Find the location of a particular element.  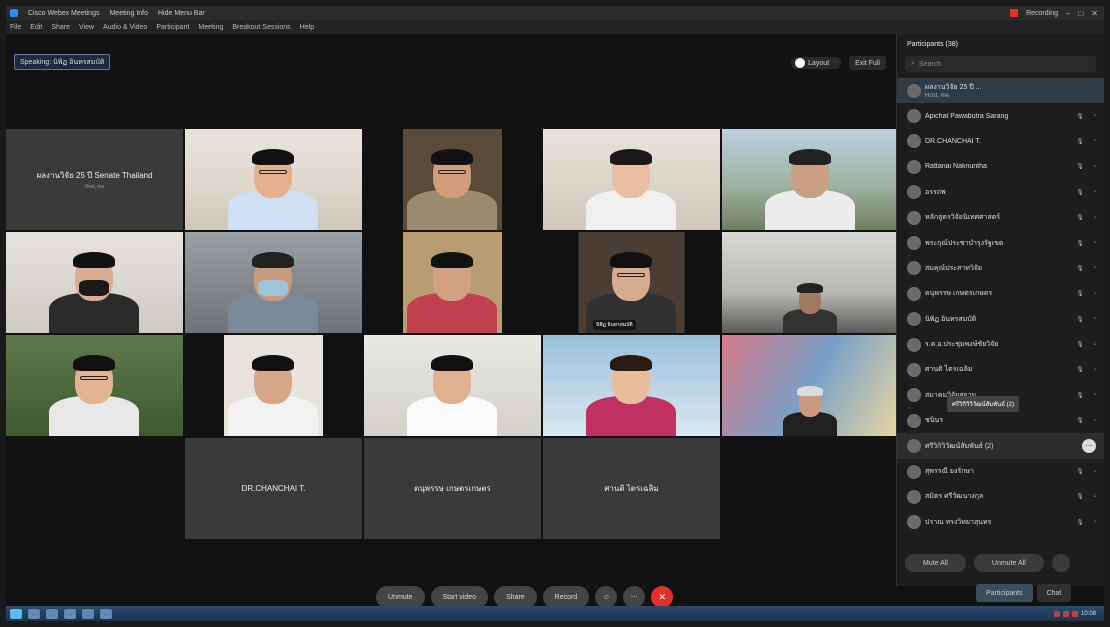

mute-all-button: Mute All is located at coordinates (935, 563).